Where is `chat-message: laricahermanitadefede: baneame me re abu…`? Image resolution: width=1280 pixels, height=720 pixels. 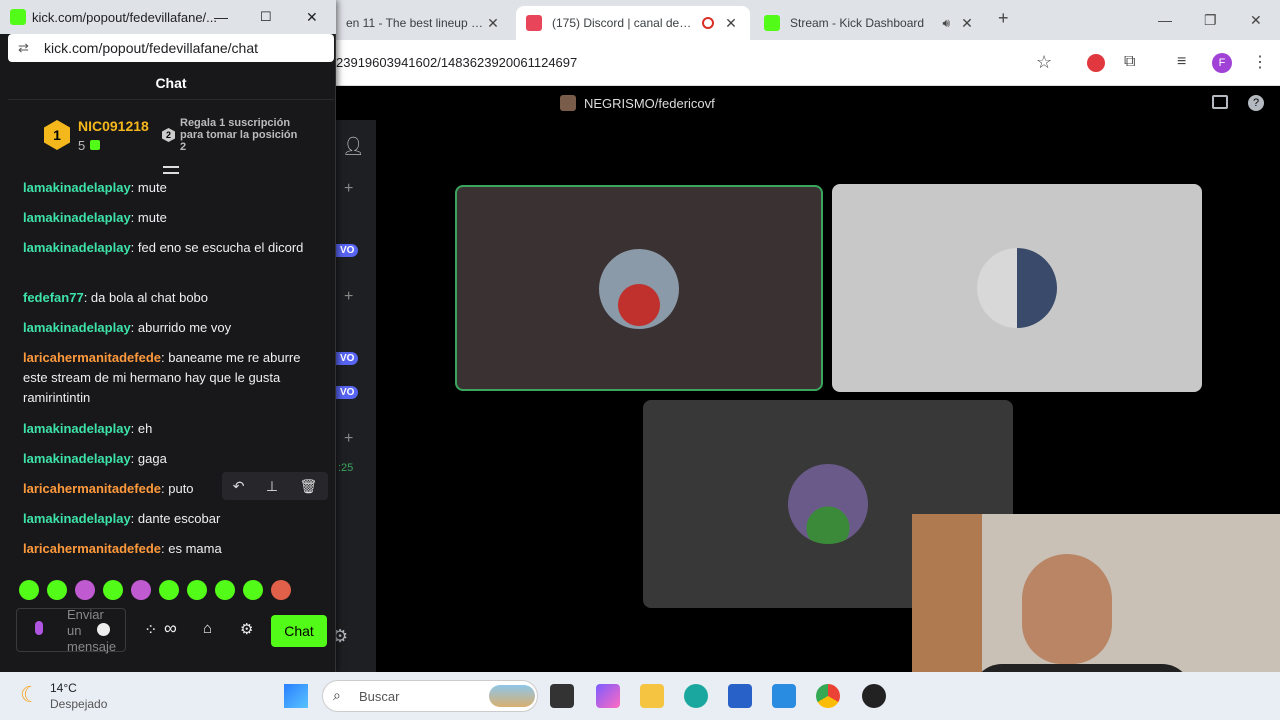 chat-message: laricahermanitadefede: baneame me re abu… is located at coordinates (173, 378).